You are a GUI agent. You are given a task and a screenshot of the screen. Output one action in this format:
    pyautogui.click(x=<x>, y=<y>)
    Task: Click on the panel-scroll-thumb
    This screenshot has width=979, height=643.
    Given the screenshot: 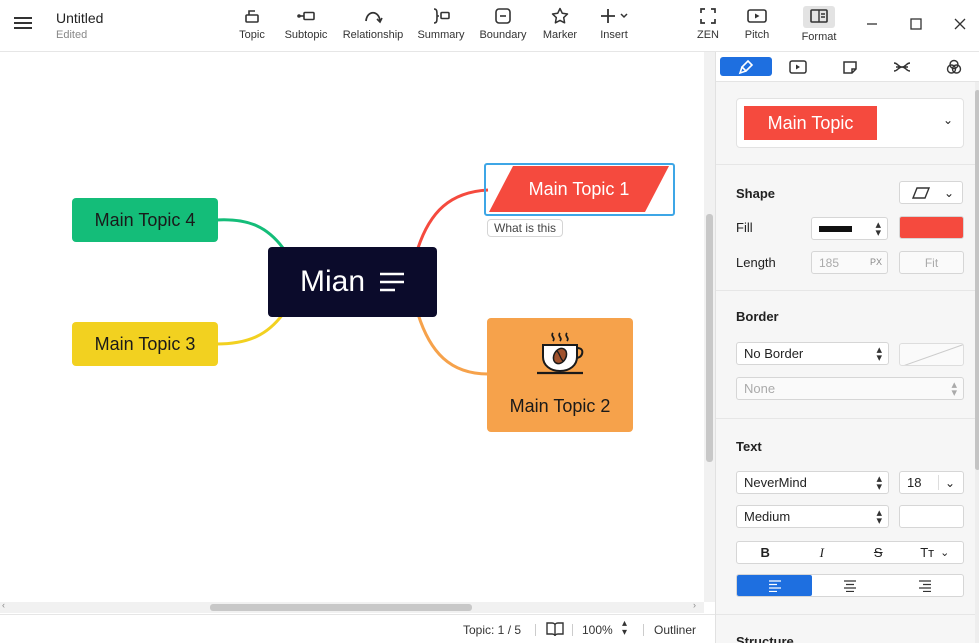 What is the action you would take?
    pyautogui.click(x=977, y=280)
    